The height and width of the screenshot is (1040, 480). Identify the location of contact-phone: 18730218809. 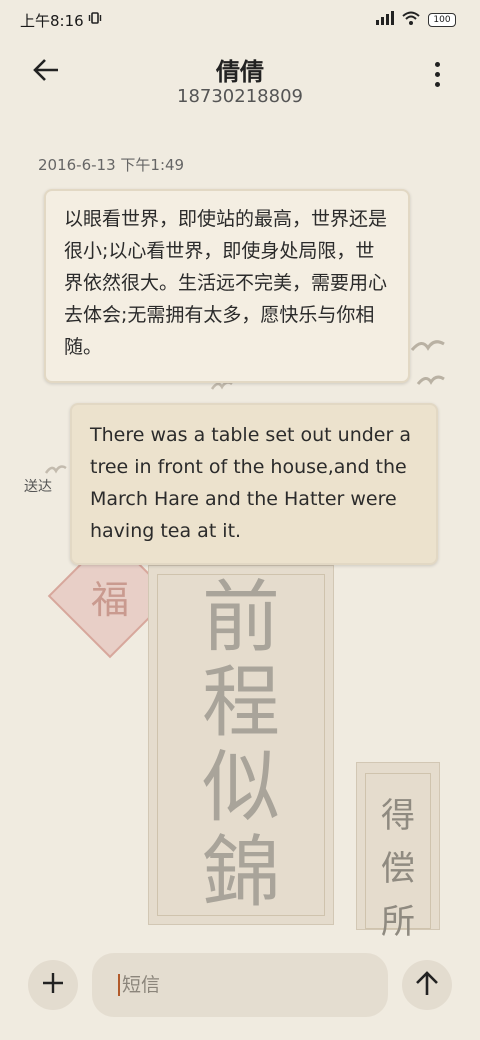
(240, 96).